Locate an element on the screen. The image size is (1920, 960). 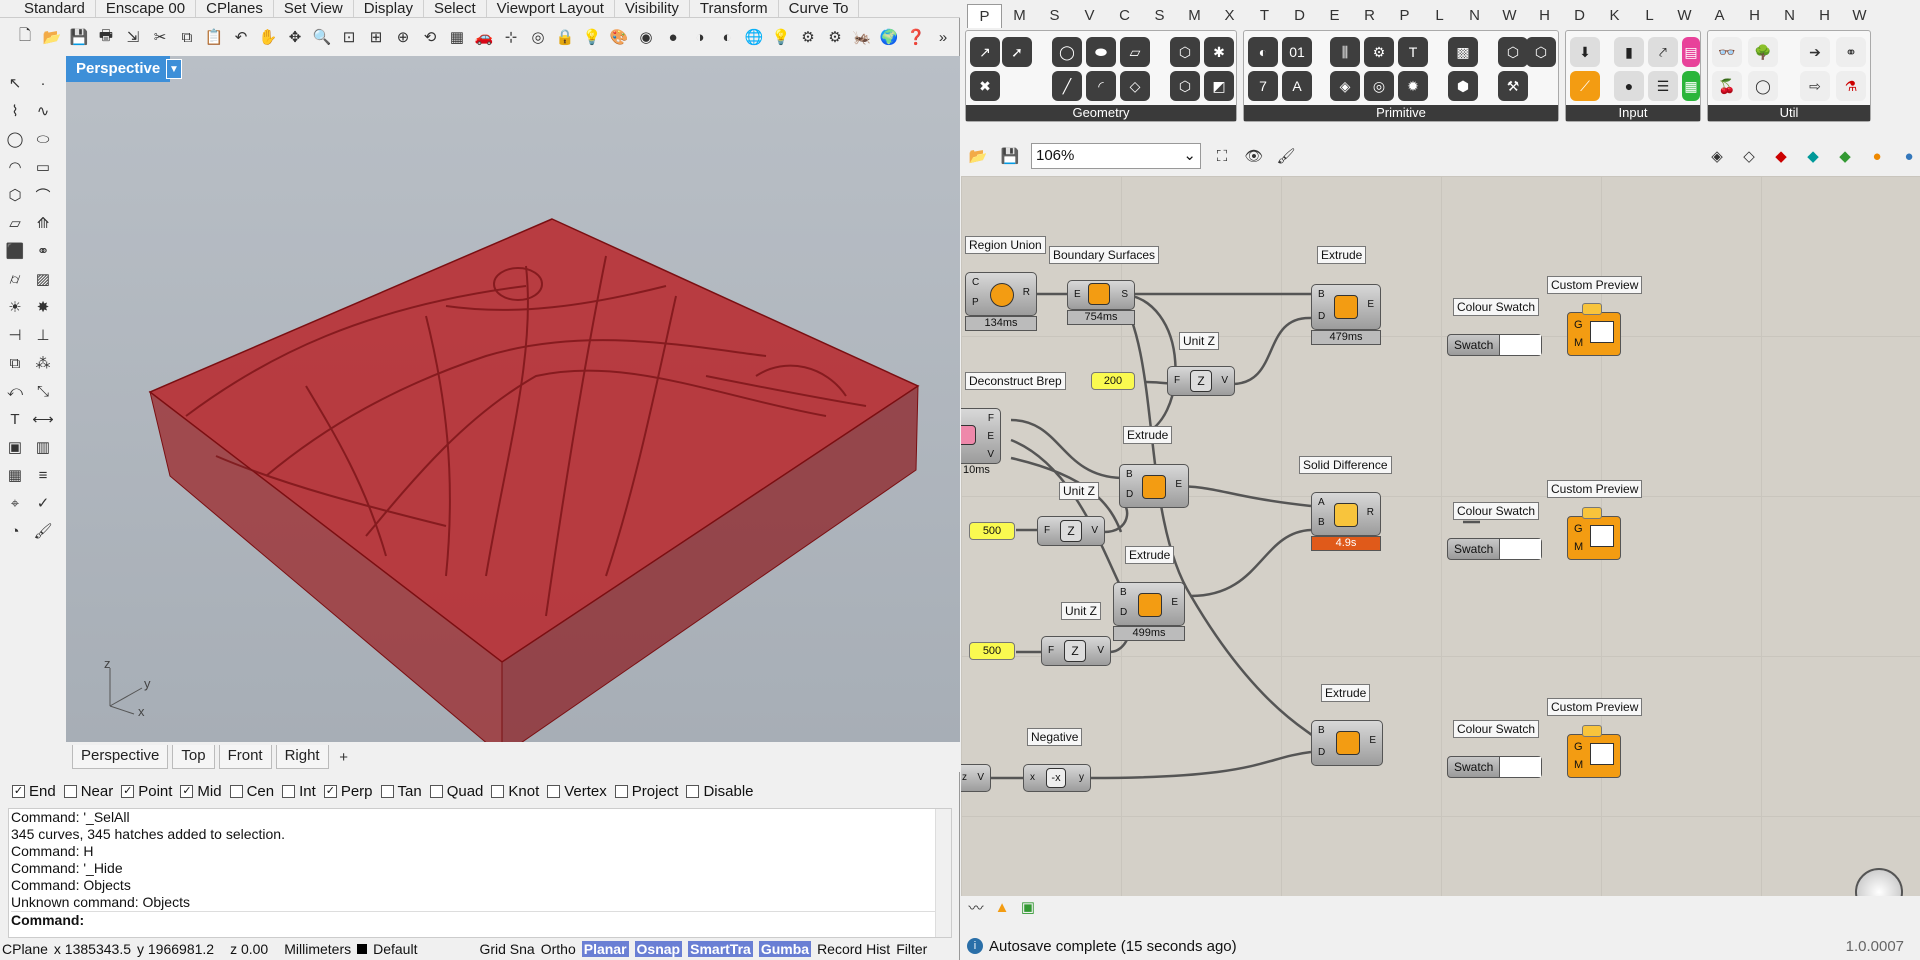
port-c: C is located at coordinates (975, 282).